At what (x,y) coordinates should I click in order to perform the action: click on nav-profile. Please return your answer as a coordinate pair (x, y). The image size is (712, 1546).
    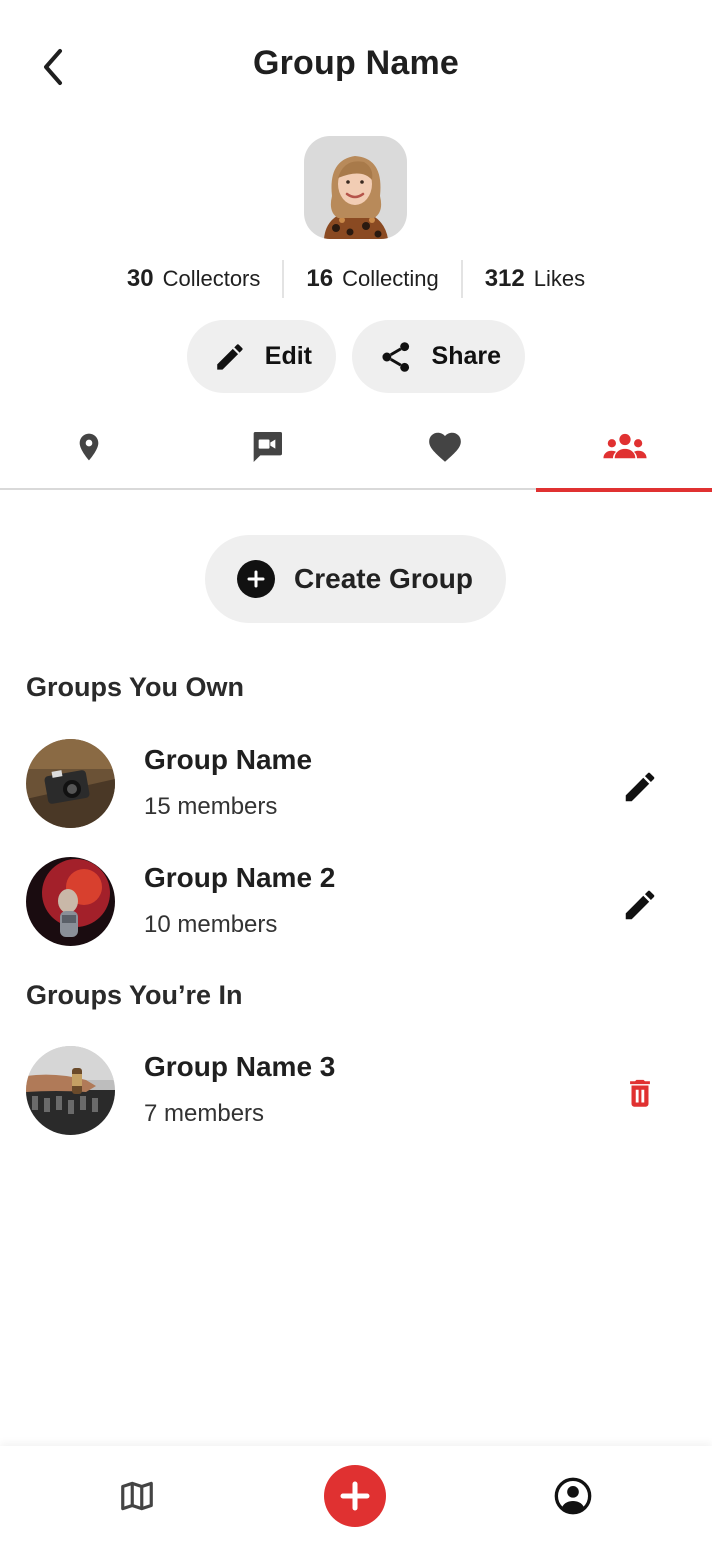
    Looking at the image, I should click on (573, 1496).